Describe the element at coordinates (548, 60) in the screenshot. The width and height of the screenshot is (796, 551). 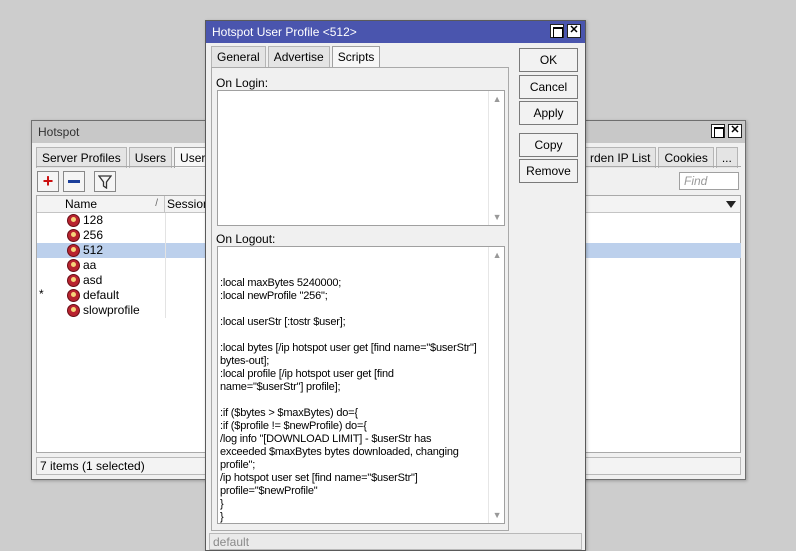
I see `ok-button: OK` at that location.